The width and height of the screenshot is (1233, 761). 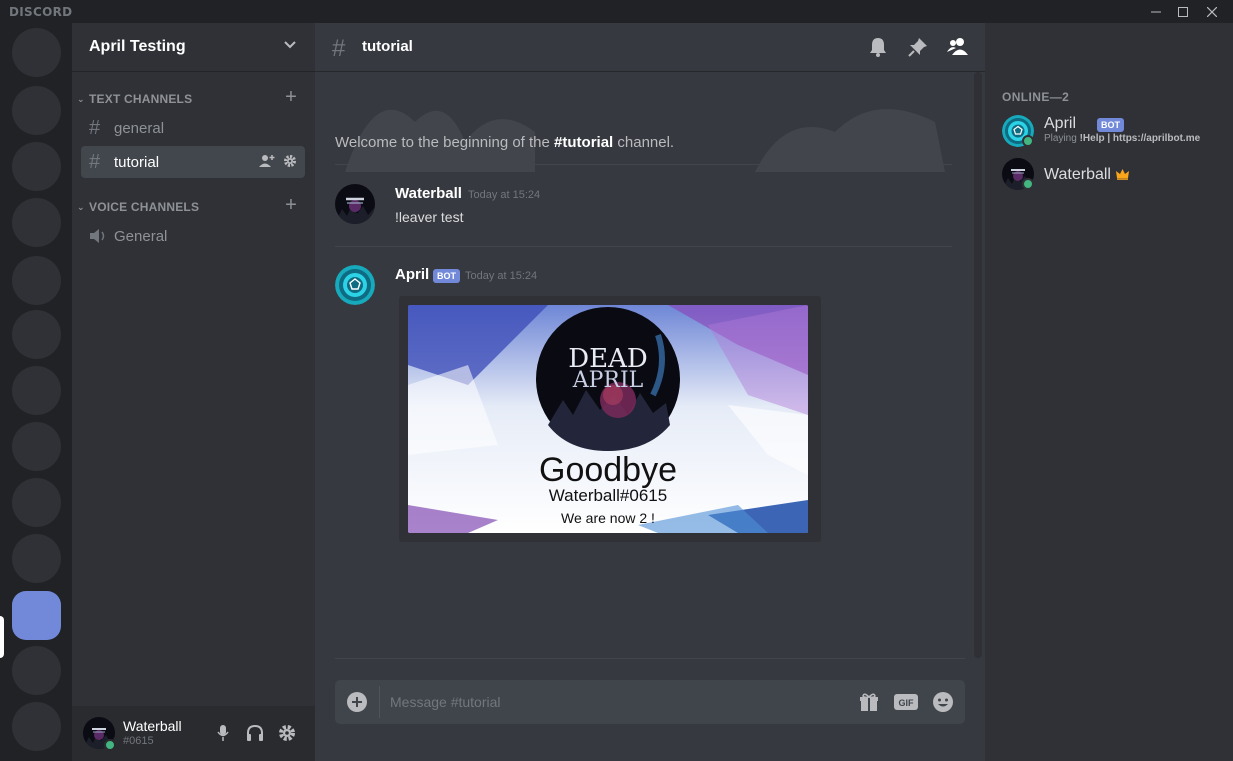 I want to click on logo-text-2: APRIL, so click(x=608, y=380).